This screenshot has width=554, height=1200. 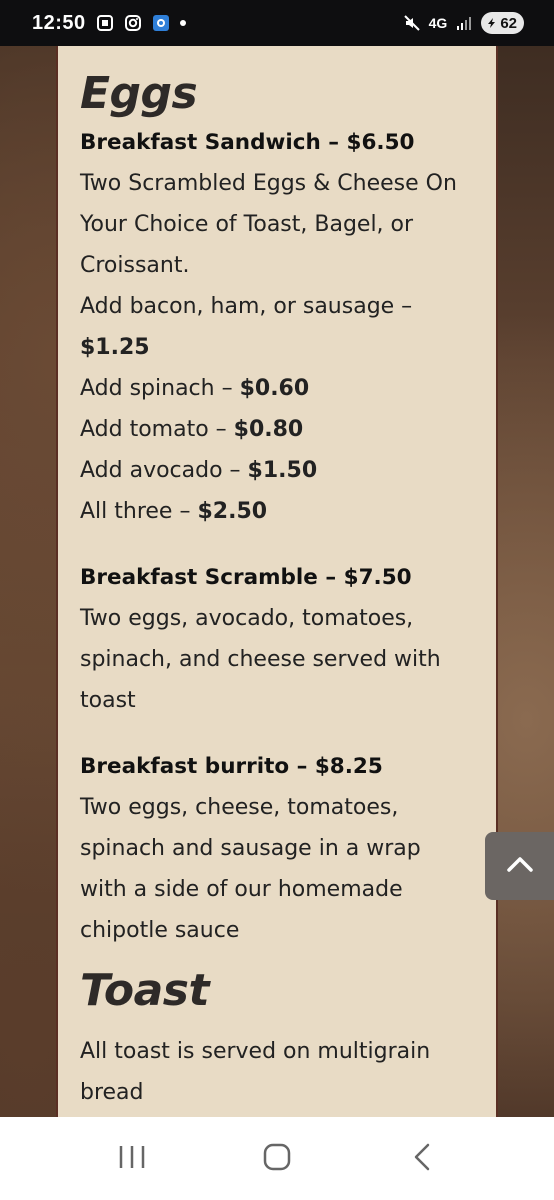 I want to click on addon-line: $1.25, so click(x=277, y=347).